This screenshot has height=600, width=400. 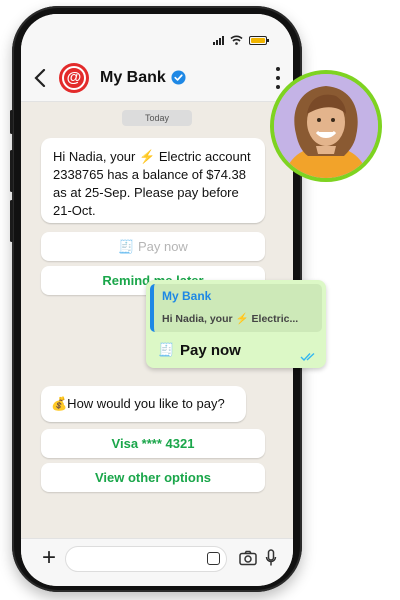 What do you see at coordinates (218, 40) in the screenshot?
I see `signal-icon` at bounding box center [218, 40].